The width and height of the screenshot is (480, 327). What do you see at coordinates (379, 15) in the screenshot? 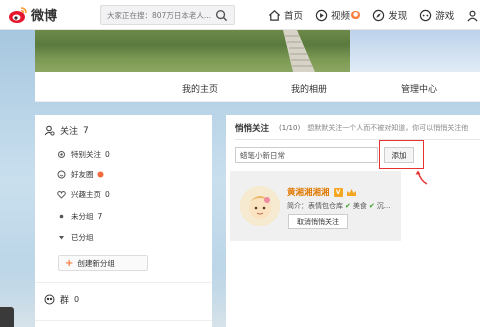
I see `discover-icon` at bounding box center [379, 15].